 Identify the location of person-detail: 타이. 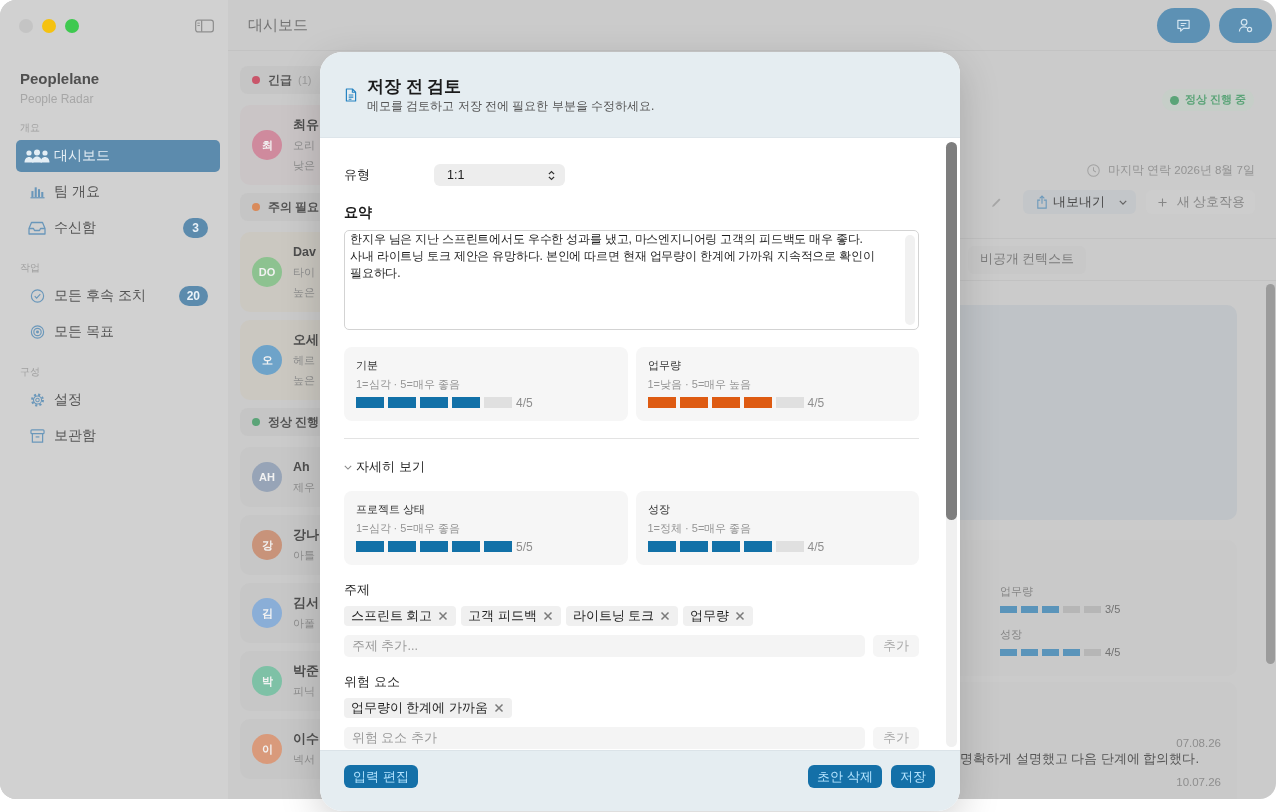
(304, 272).